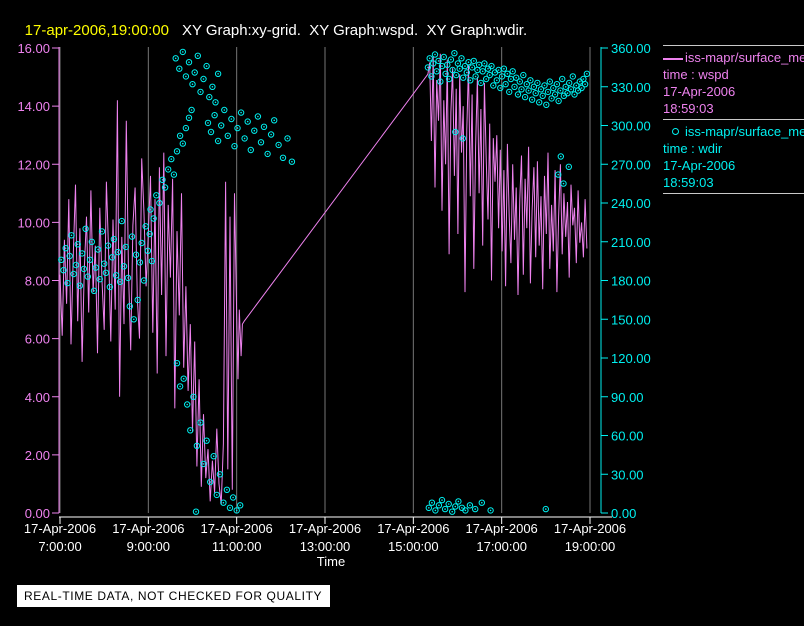 The width and height of the screenshot is (804, 626). Describe the element at coordinates (631, 87) in the screenshot. I see `right-axis-tick-label: 330.00` at that location.